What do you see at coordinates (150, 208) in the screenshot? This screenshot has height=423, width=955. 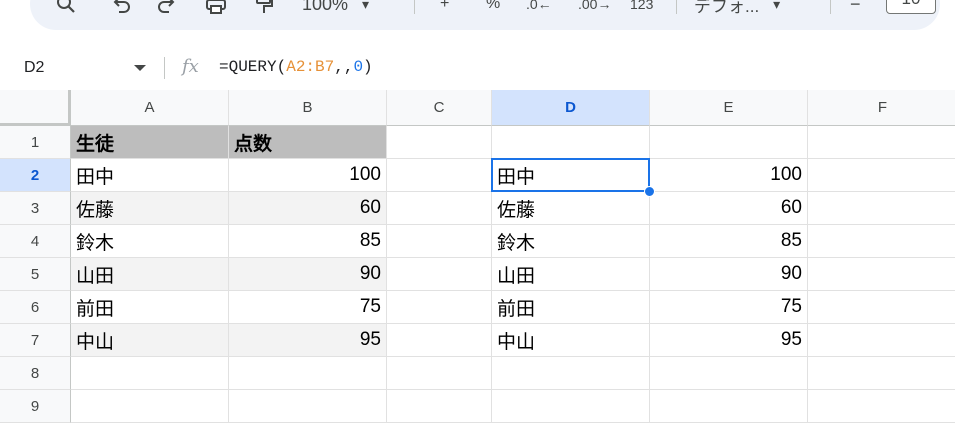 I see `cell-a3: 佐藤` at bounding box center [150, 208].